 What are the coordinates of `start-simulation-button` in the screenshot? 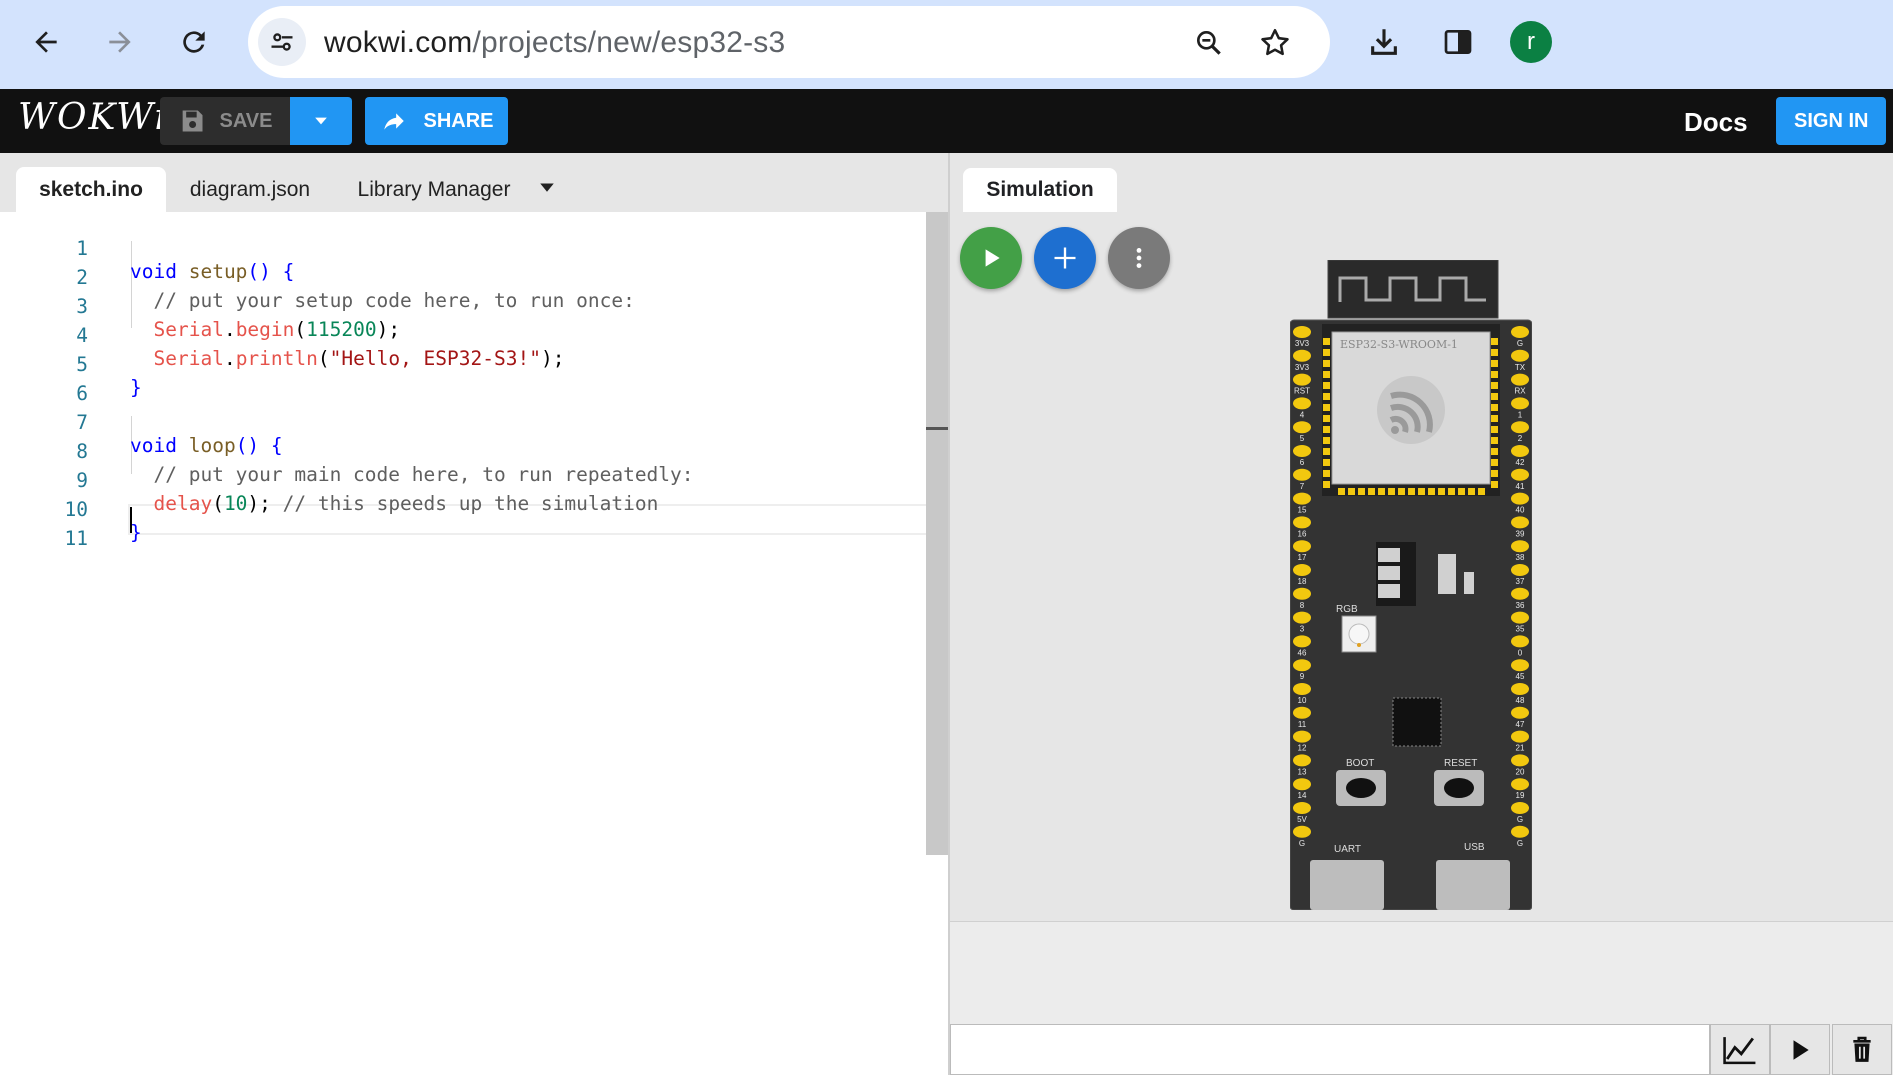 It's located at (991, 258).